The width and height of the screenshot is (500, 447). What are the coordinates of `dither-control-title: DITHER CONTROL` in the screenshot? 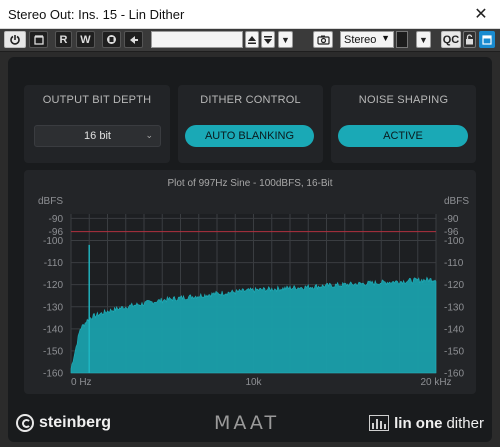 It's located at (250, 100).